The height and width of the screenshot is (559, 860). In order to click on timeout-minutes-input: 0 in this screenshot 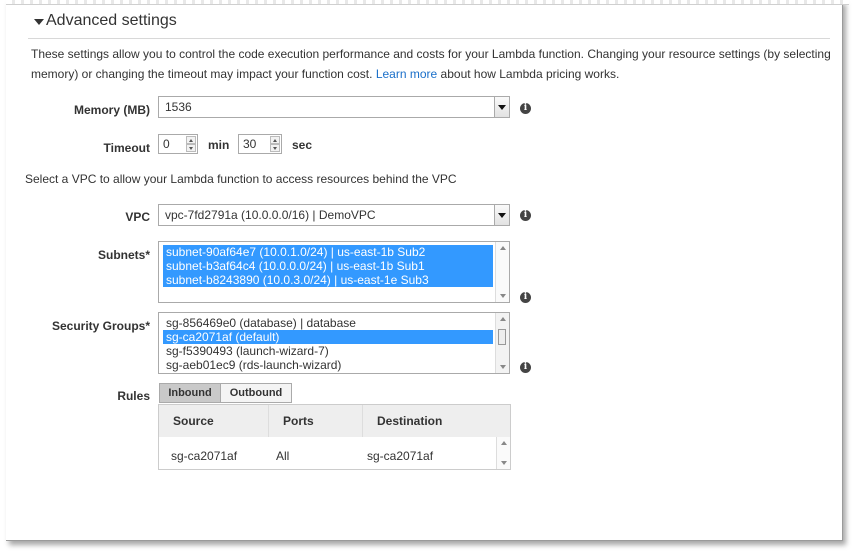, I will do `click(178, 144)`.